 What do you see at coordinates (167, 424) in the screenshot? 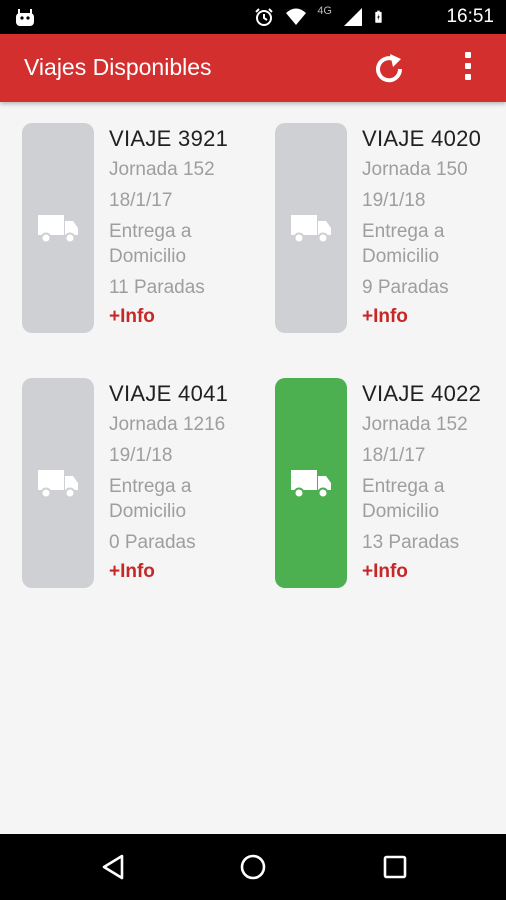
I see `trip-jornada: Jornada 1216` at bounding box center [167, 424].